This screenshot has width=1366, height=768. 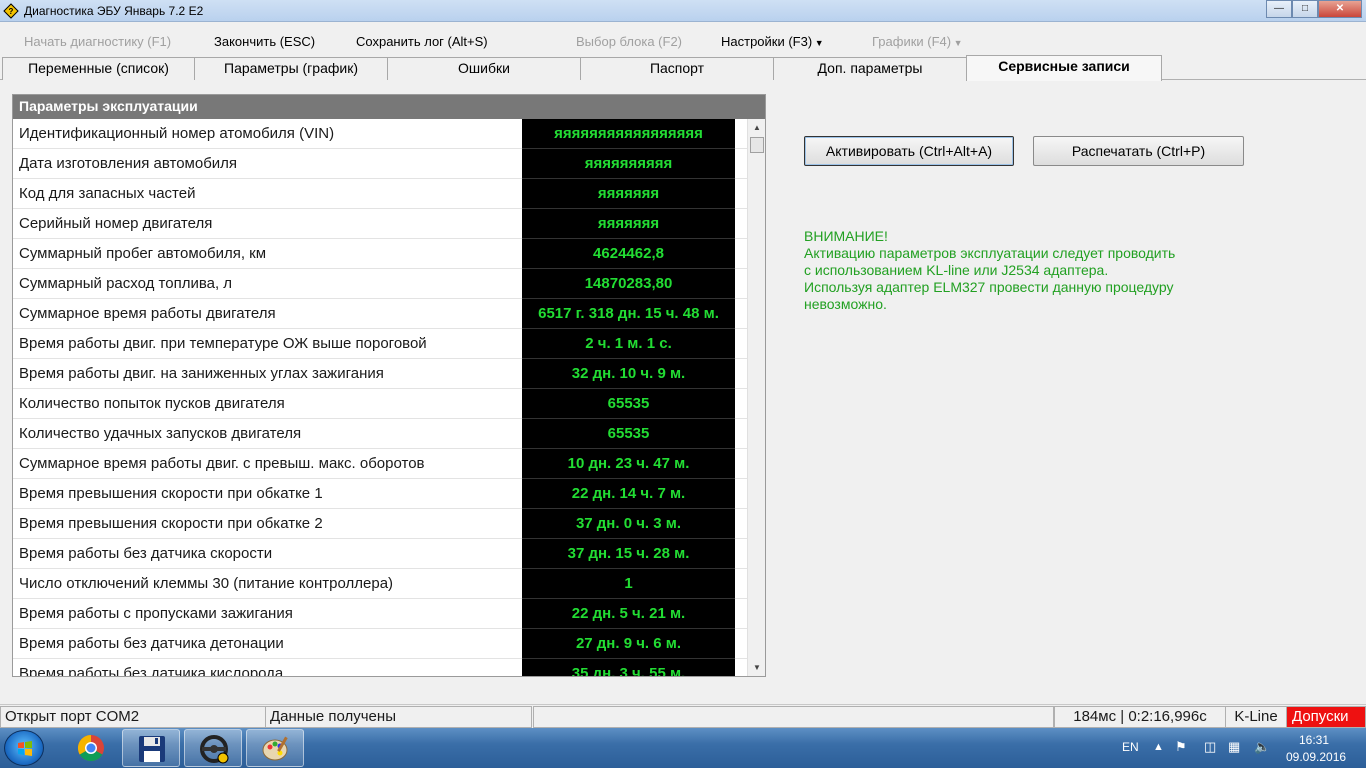 I want to click on close-button: ✕, so click(x=1340, y=9).